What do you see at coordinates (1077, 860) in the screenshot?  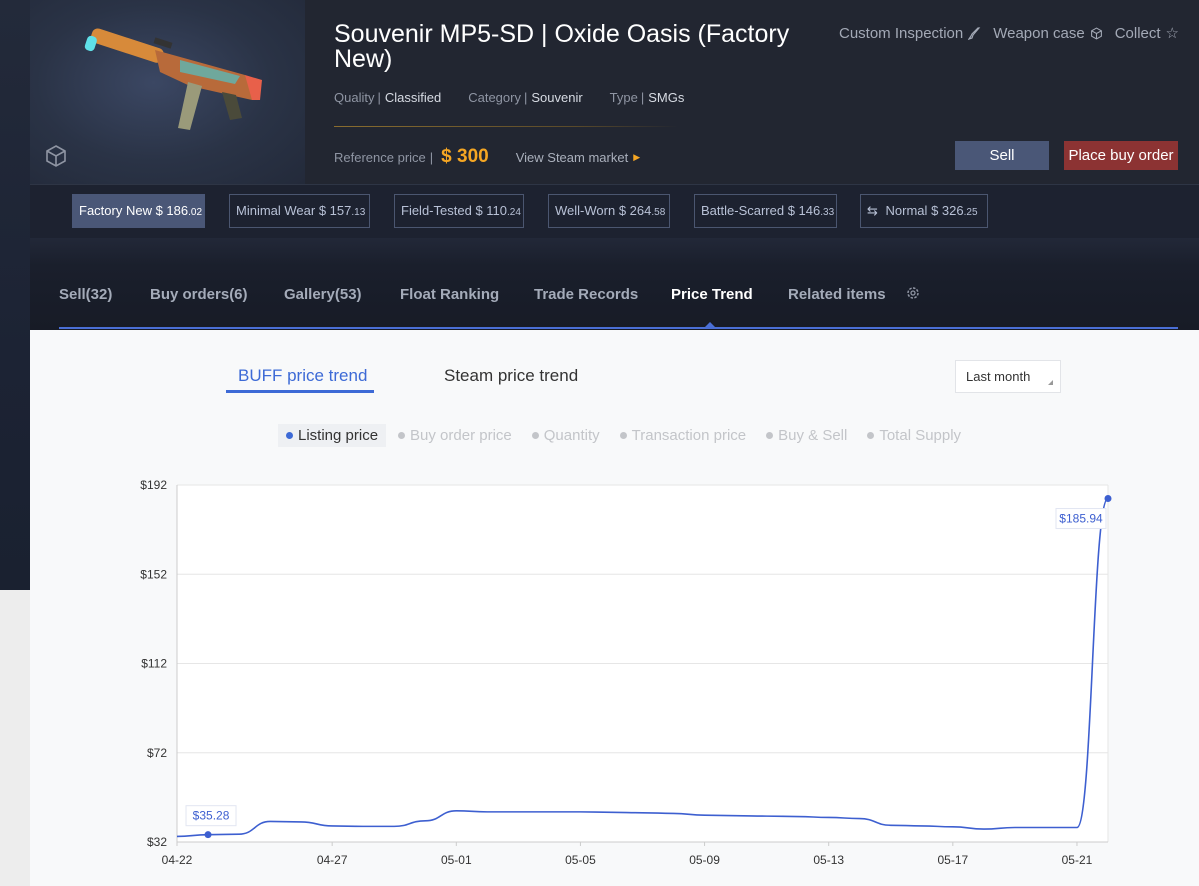 I see `x-tick-label: 05-21` at bounding box center [1077, 860].